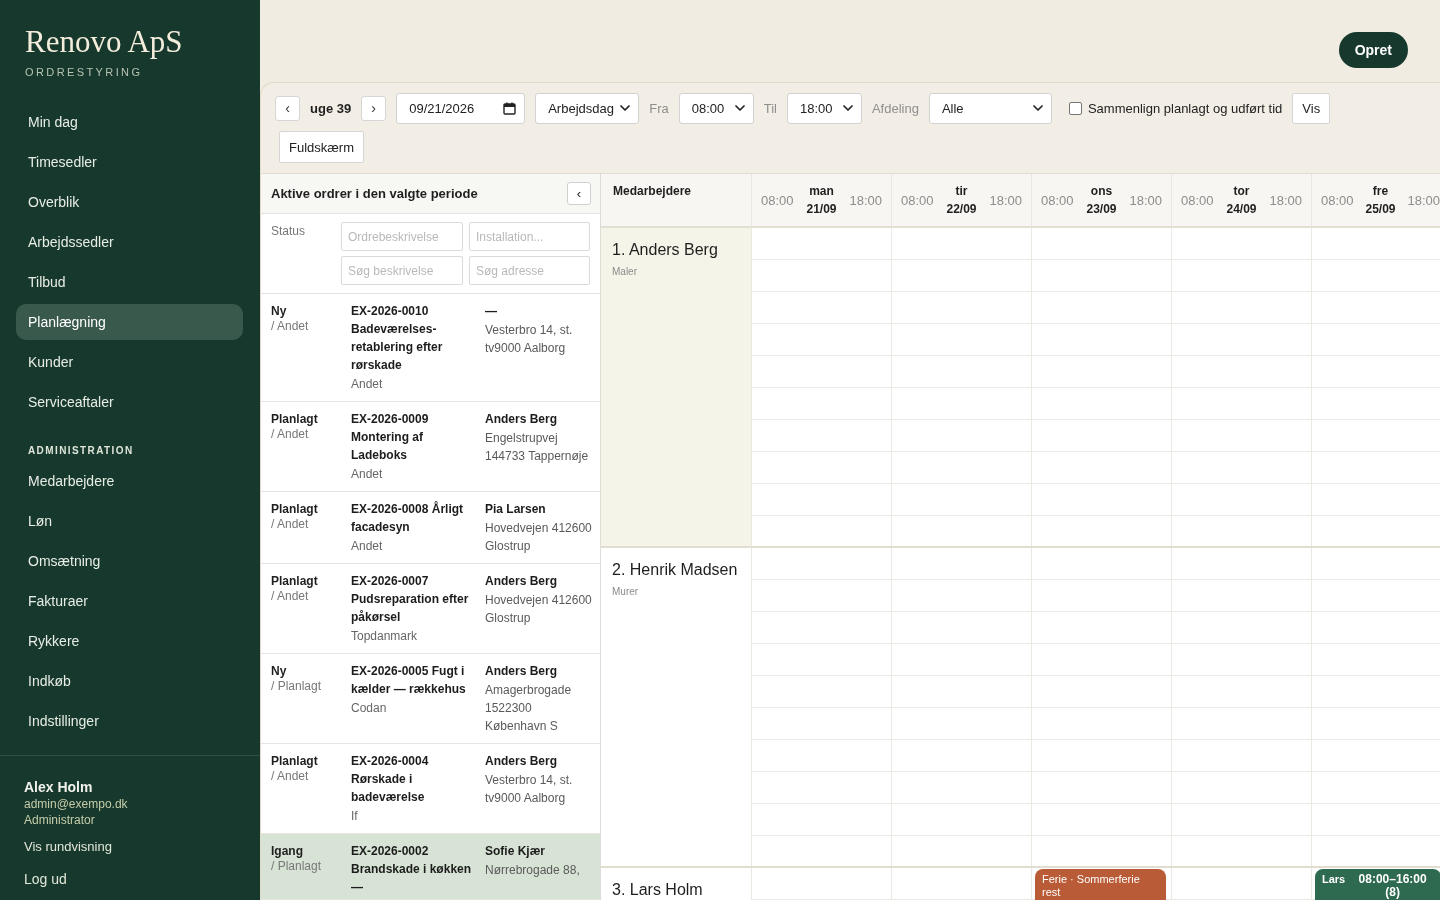 This screenshot has height=900, width=1440. What do you see at coordinates (129, 282) in the screenshot?
I see `nav-item: Tilbud` at bounding box center [129, 282].